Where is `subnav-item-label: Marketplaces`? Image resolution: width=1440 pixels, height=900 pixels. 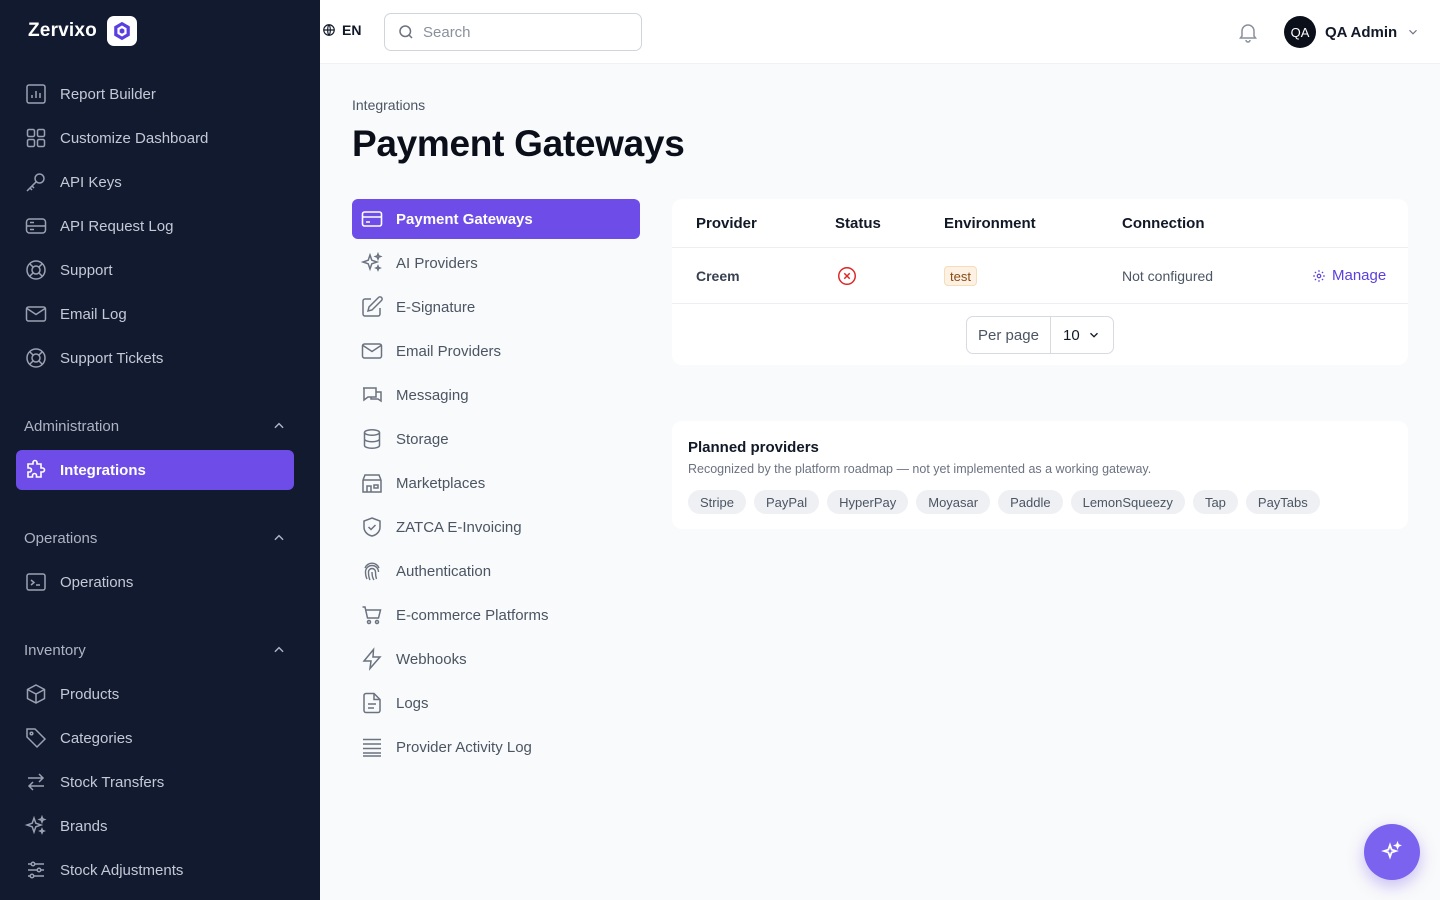
subnav-item-label: Marketplaces is located at coordinates (441, 483).